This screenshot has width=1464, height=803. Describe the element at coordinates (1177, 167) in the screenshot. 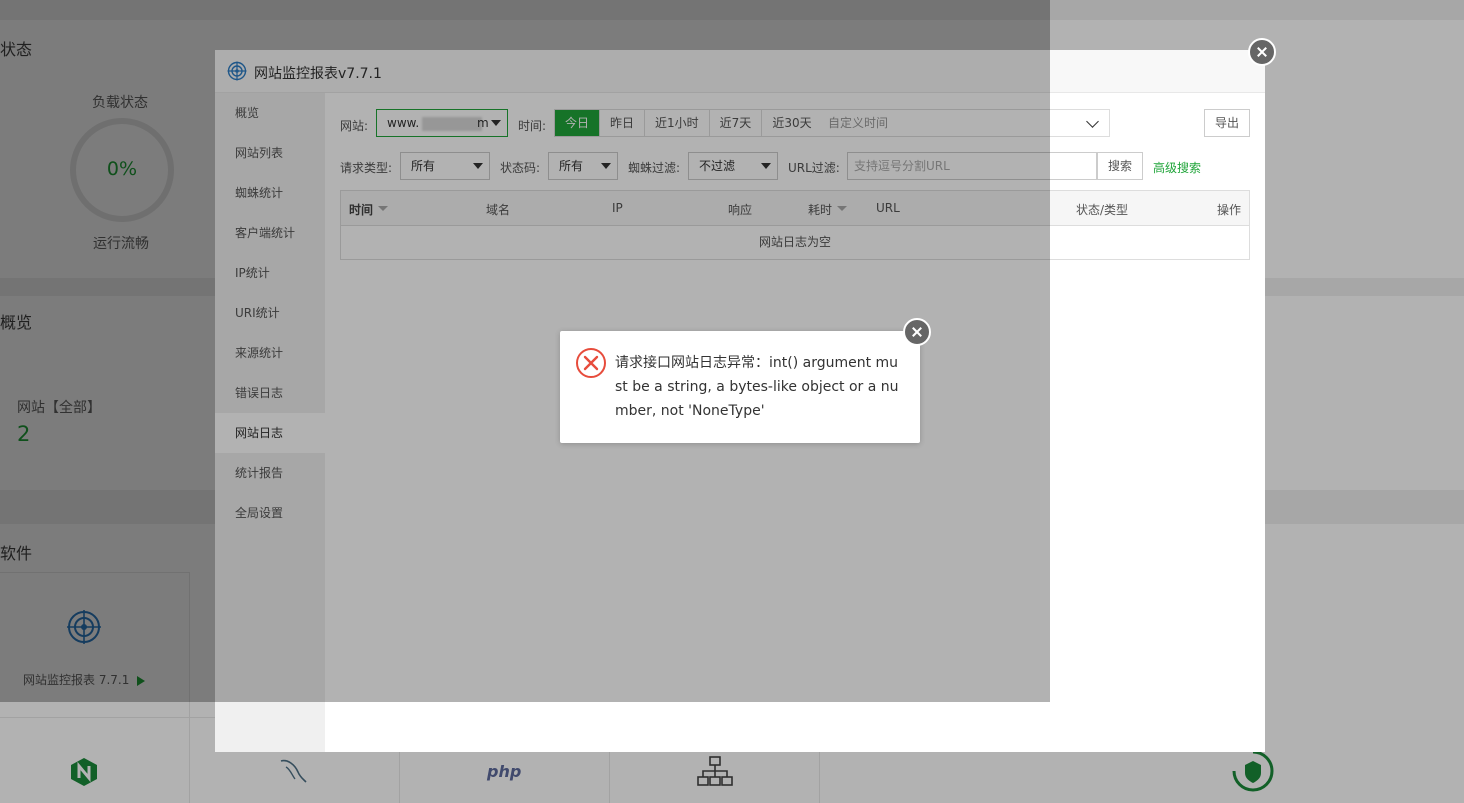

I see `advanced-search-link: 高级搜索` at that location.